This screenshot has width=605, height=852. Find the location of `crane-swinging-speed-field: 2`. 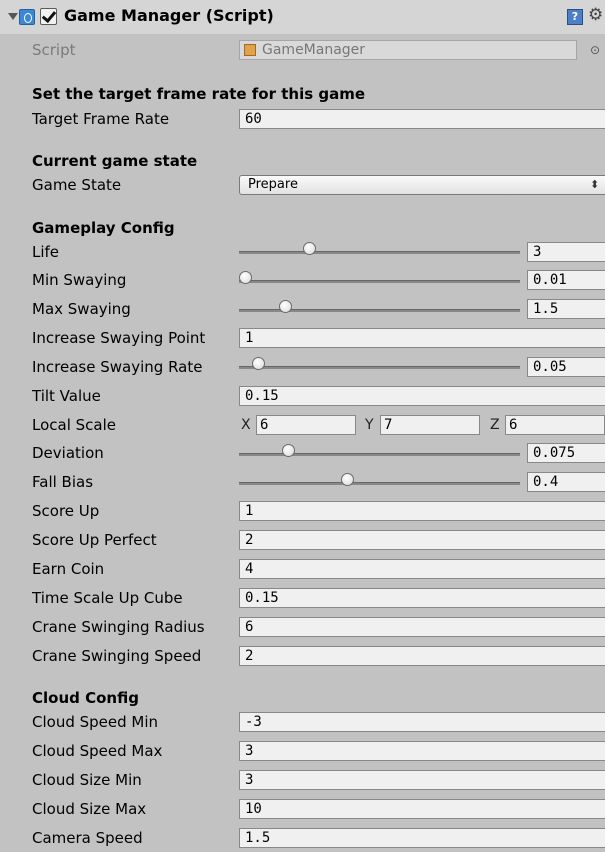

crane-swinging-speed-field: 2 is located at coordinates (422, 656).